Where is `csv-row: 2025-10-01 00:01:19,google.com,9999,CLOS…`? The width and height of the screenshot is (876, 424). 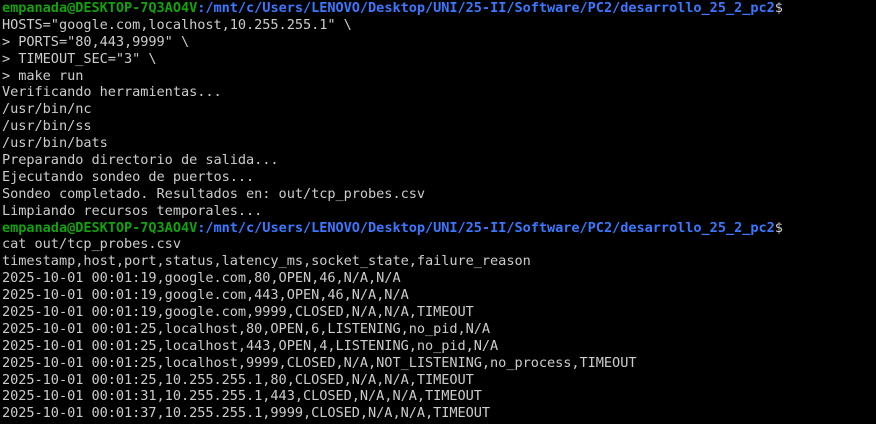 csv-row: 2025-10-01 00:01:19,google.com,9999,CLOS… is located at coordinates (238, 312).